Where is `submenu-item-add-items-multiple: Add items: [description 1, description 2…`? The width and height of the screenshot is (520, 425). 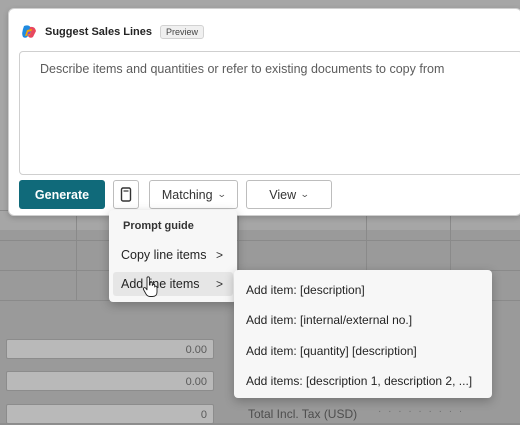
submenu-item-add-items-multiple: Add items: [description 1, description 2… is located at coordinates (359, 381).